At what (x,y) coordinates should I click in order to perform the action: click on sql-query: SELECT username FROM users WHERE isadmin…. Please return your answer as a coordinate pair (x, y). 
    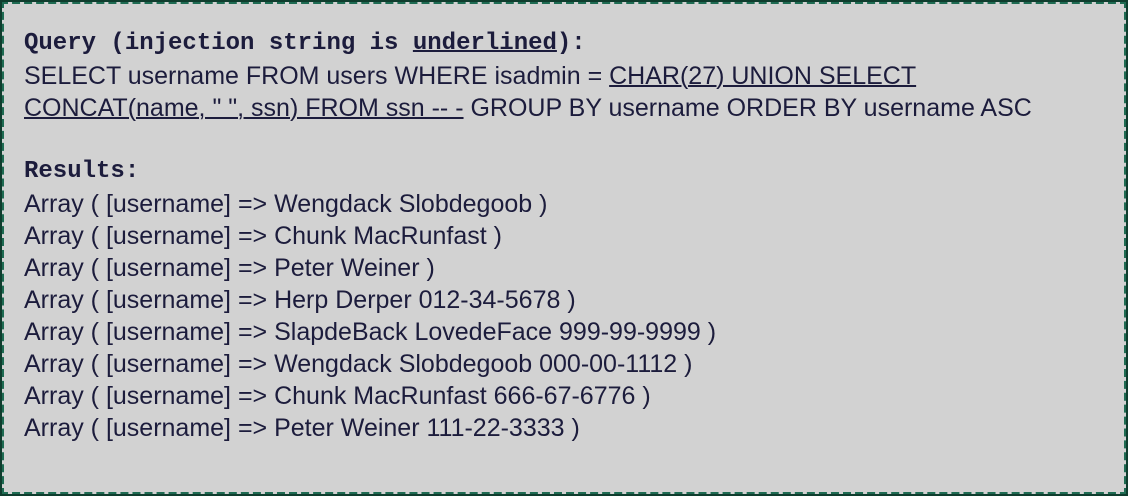
    Looking at the image, I should click on (564, 92).